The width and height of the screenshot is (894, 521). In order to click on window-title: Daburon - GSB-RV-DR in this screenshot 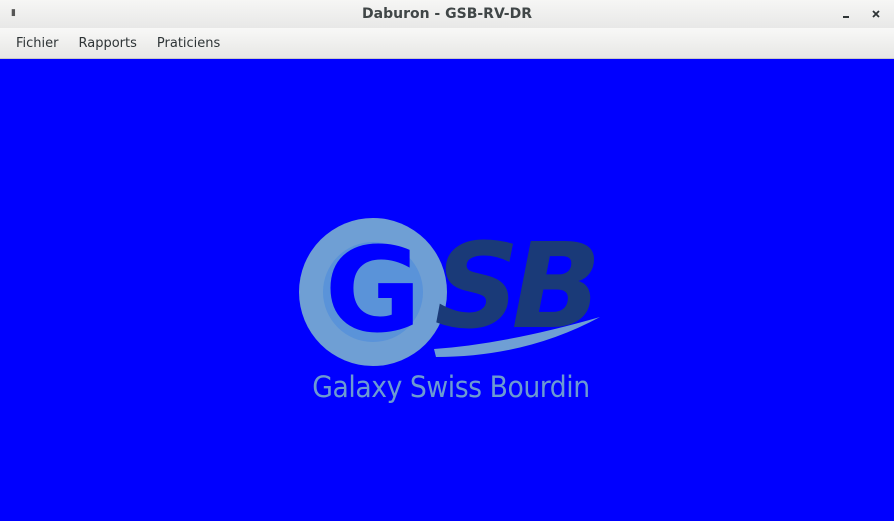, I will do `click(447, 14)`.